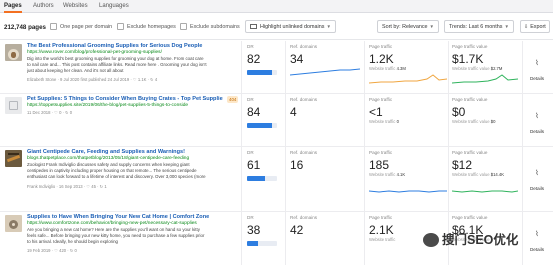 Image resolution: width=553 pixels, height=265 pixels. I want to click on export-button: ⇩ Export, so click(535, 26).